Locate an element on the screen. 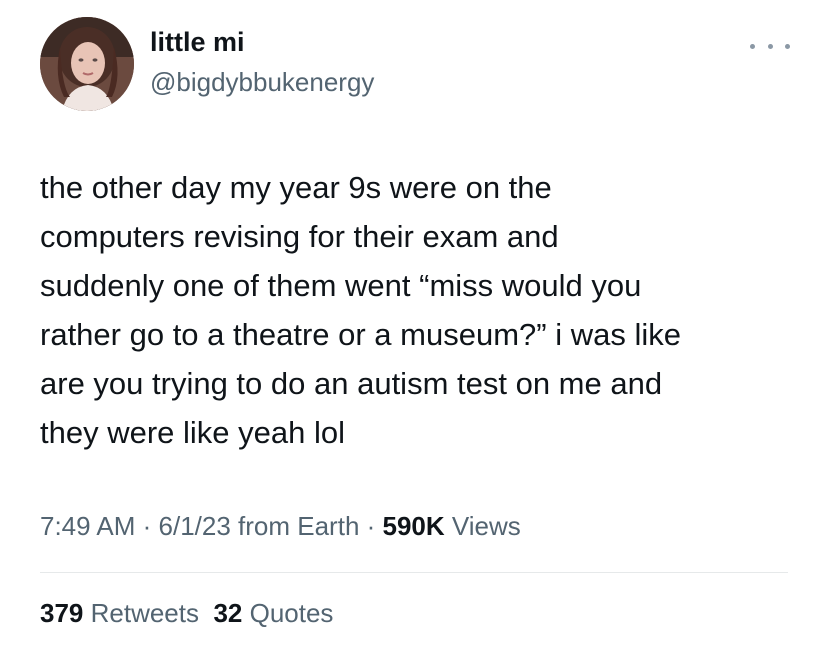 Image resolution: width=828 pixels, height=652 pixels. user-info: little mi @bigdybbukenergy is located at coordinates (262, 62).